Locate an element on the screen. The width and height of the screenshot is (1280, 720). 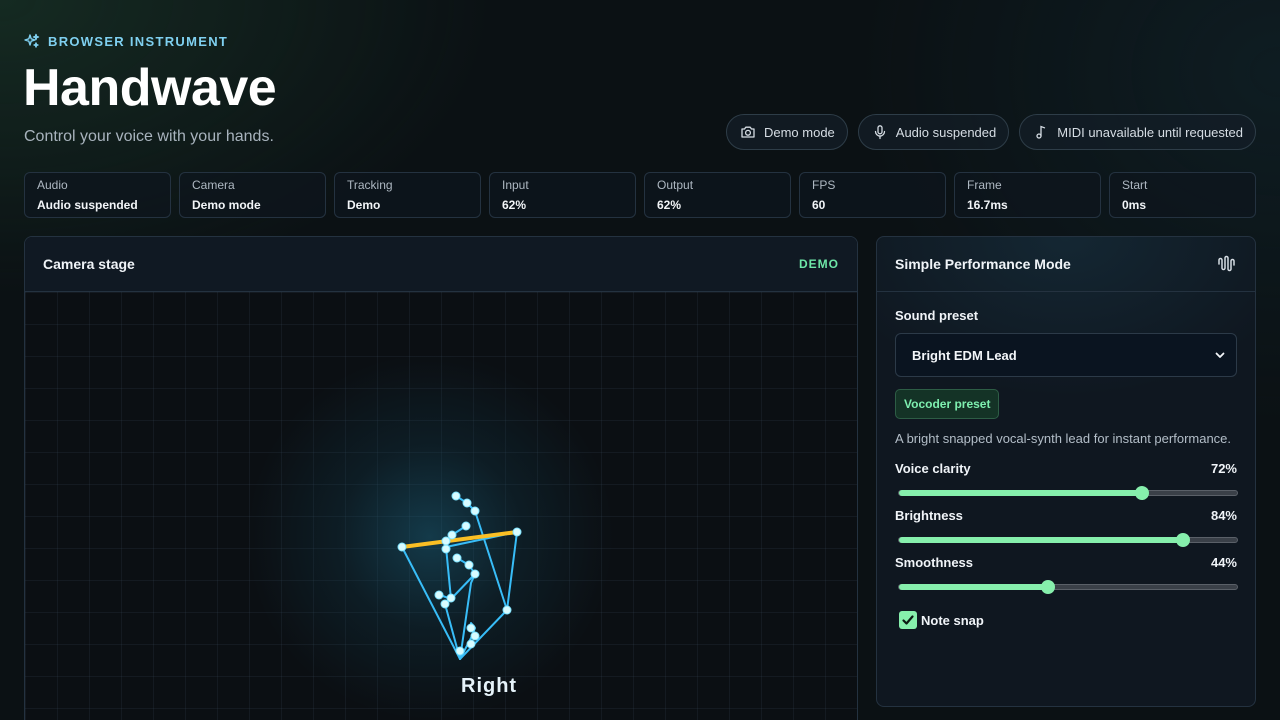
stat-tracking: Tracking Demo is located at coordinates (407, 195).